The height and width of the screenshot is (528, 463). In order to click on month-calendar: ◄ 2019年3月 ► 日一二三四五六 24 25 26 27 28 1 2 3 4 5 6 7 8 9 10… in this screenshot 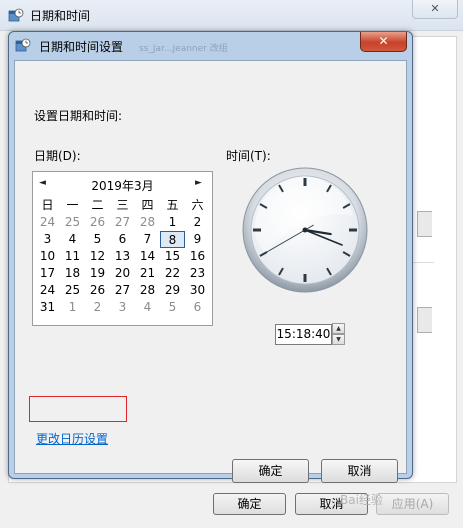, I will do `click(122, 248)`.